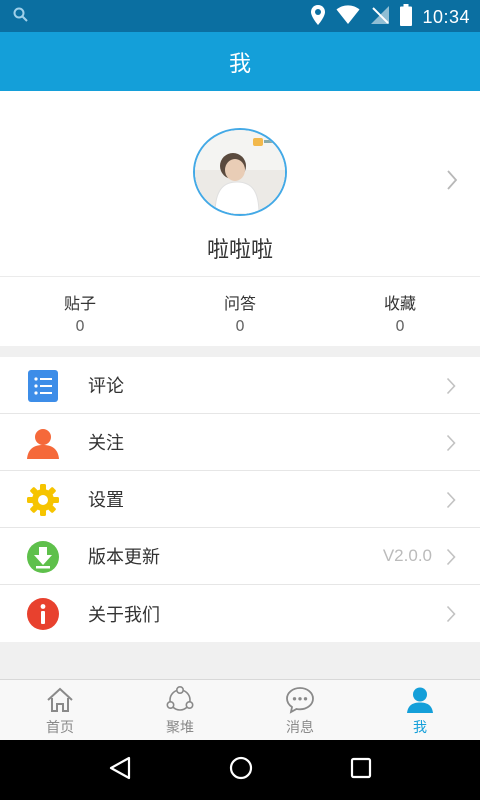 The width and height of the screenshot is (480, 800). What do you see at coordinates (240, 442) in the screenshot?
I see `menu-item-follow: 关注` at bounding box center [240, 442].